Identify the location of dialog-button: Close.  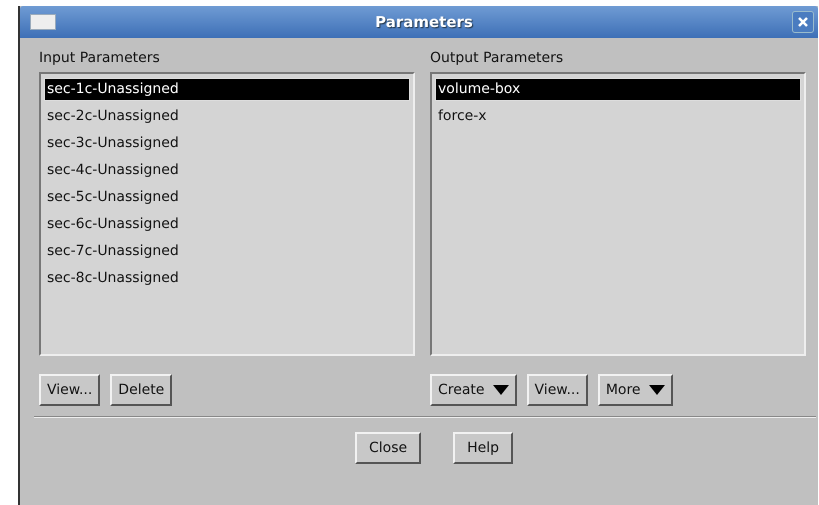
(388, 448).